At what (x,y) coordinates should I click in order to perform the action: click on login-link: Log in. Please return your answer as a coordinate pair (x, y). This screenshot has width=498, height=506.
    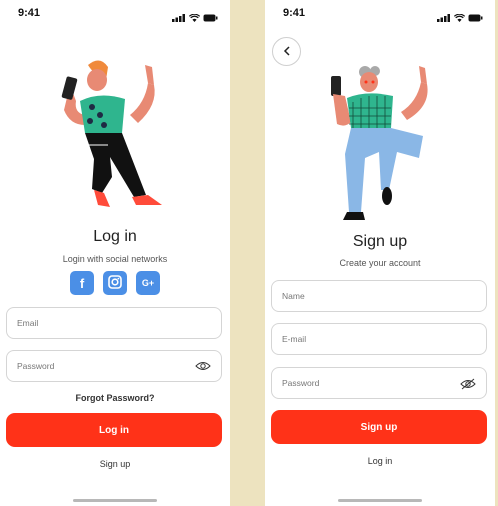
    Looking at the image, I should click on (380, 461).